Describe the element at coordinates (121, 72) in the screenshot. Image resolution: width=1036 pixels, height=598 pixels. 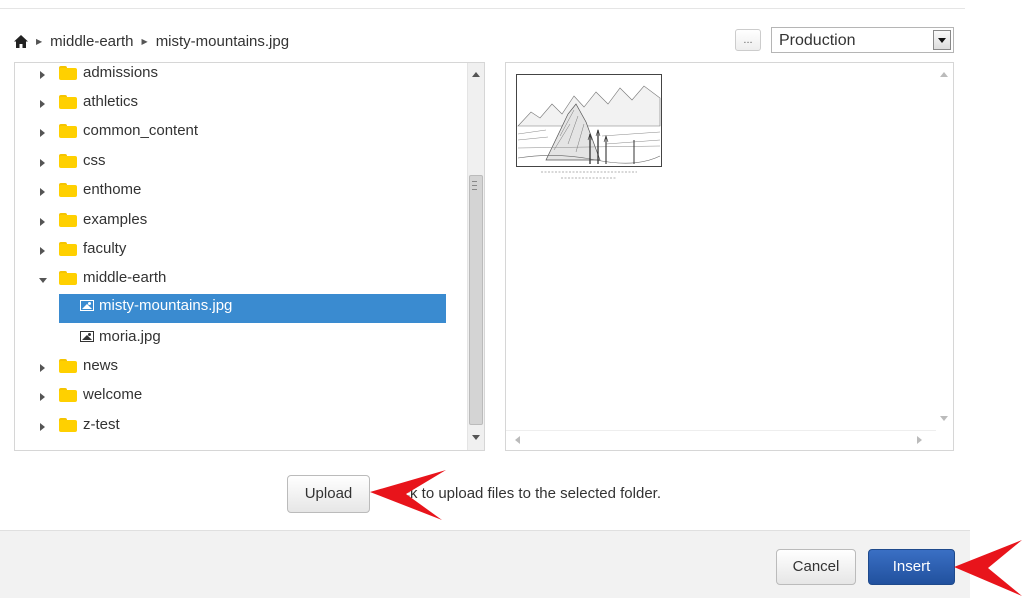
I see `tree-item-label: admissions` at that location.